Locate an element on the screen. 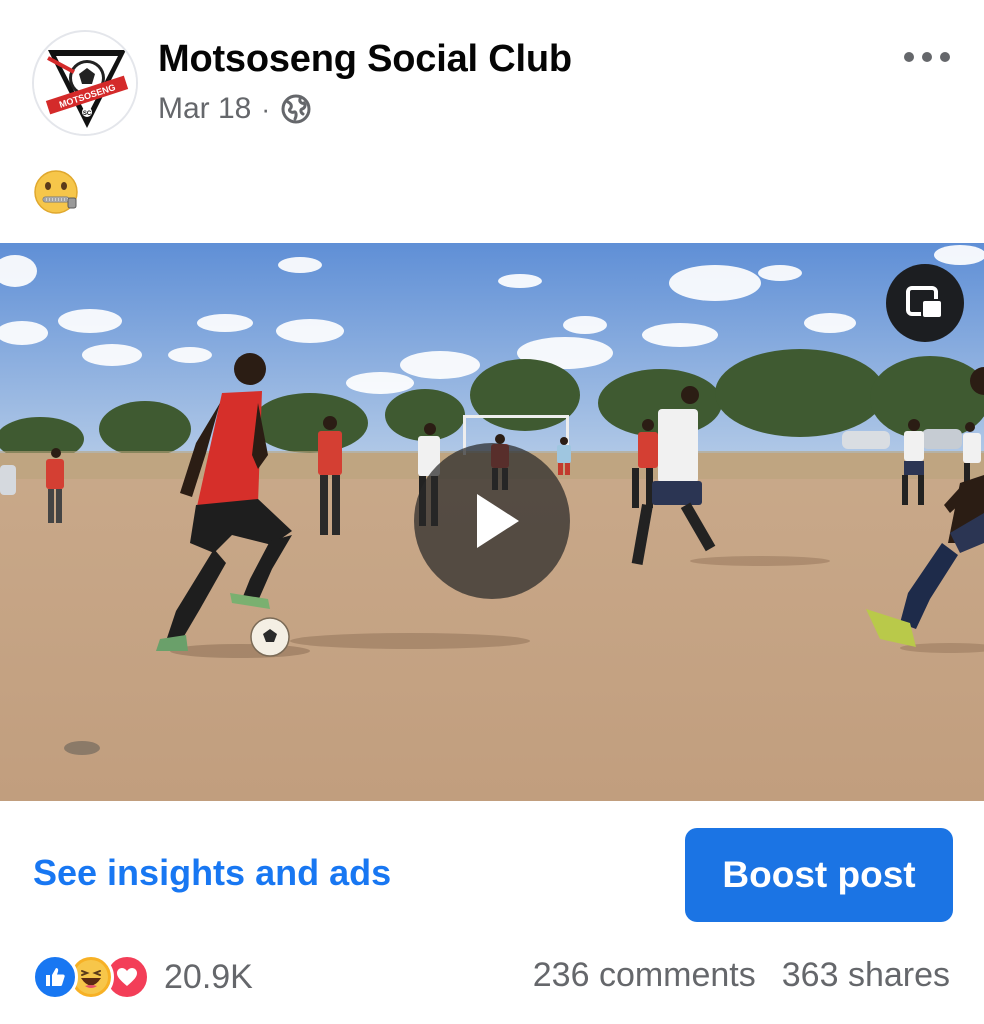 The height and width of the screenshot is (1024, 984). globe-icon is located at coordinates (296, 109).